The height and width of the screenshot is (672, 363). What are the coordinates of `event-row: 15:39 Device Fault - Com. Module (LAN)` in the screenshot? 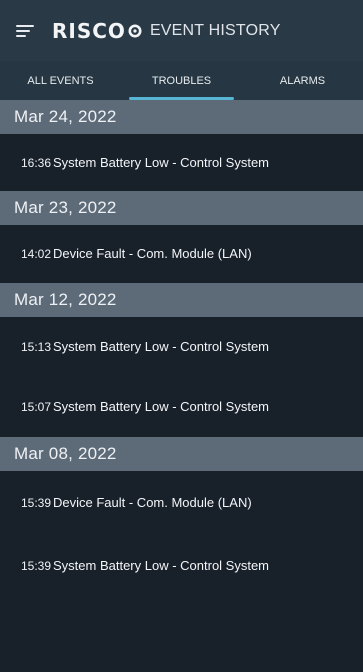 It's located at (181, 502).